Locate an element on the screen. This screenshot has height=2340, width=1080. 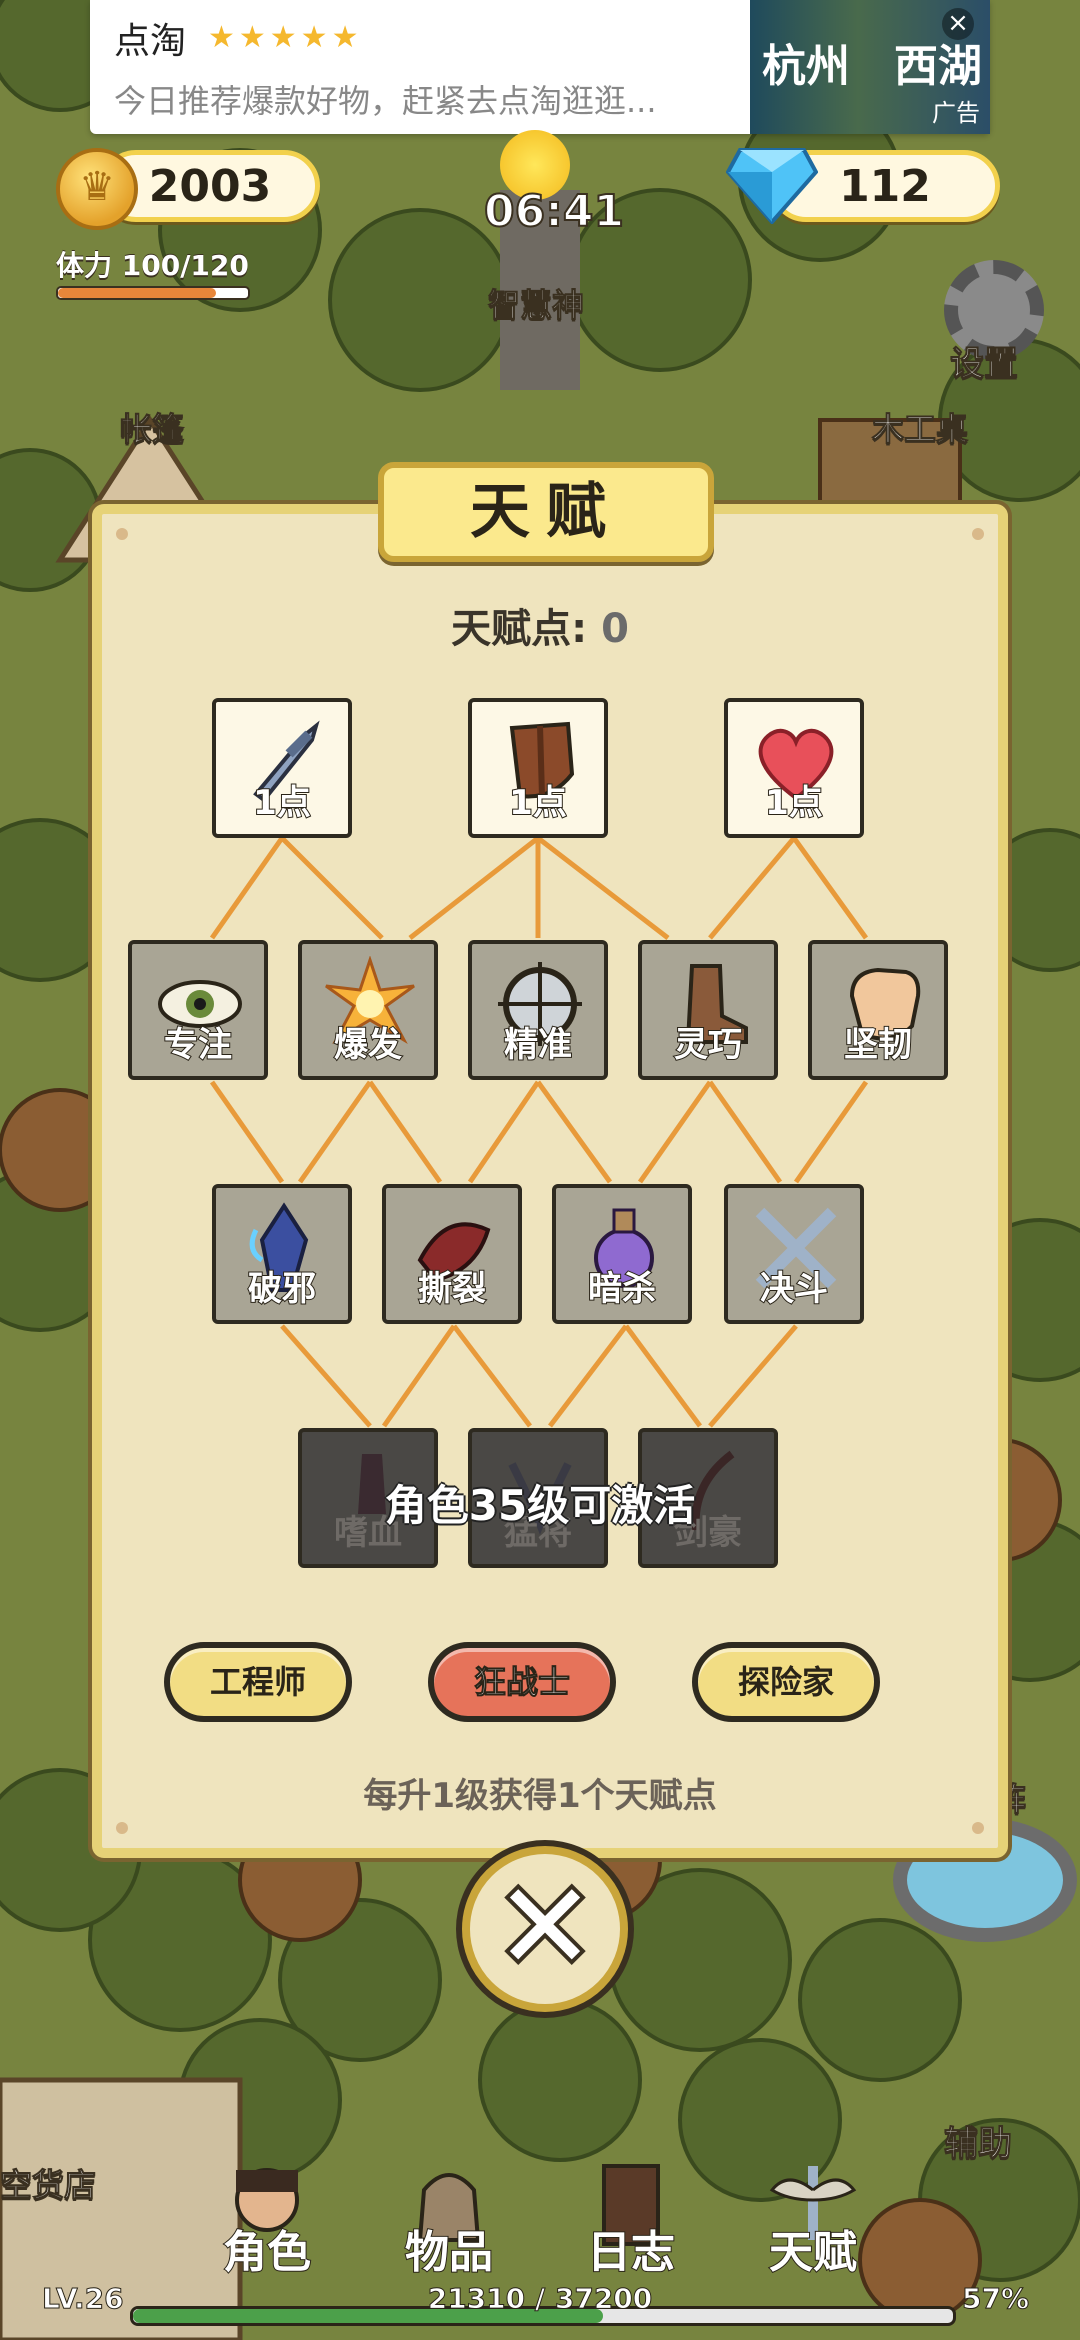
nav-items: 物品 is located at coordinates (449, 2225).